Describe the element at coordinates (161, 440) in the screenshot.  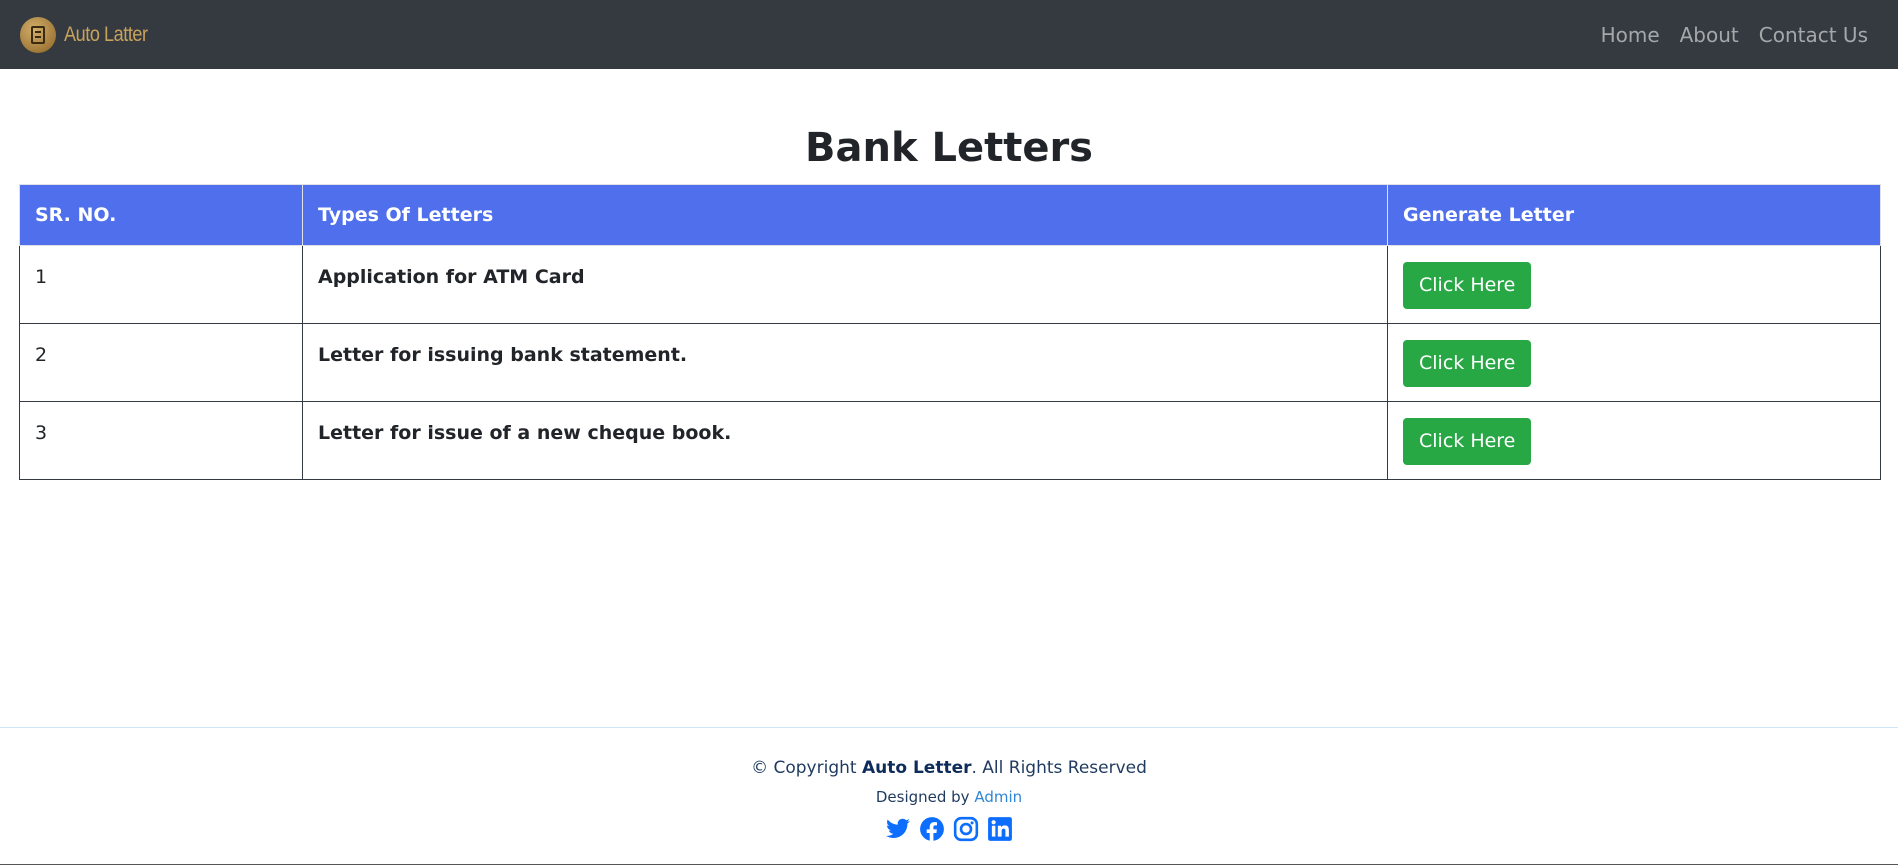
I see `row-sr-no: 3` at that location.